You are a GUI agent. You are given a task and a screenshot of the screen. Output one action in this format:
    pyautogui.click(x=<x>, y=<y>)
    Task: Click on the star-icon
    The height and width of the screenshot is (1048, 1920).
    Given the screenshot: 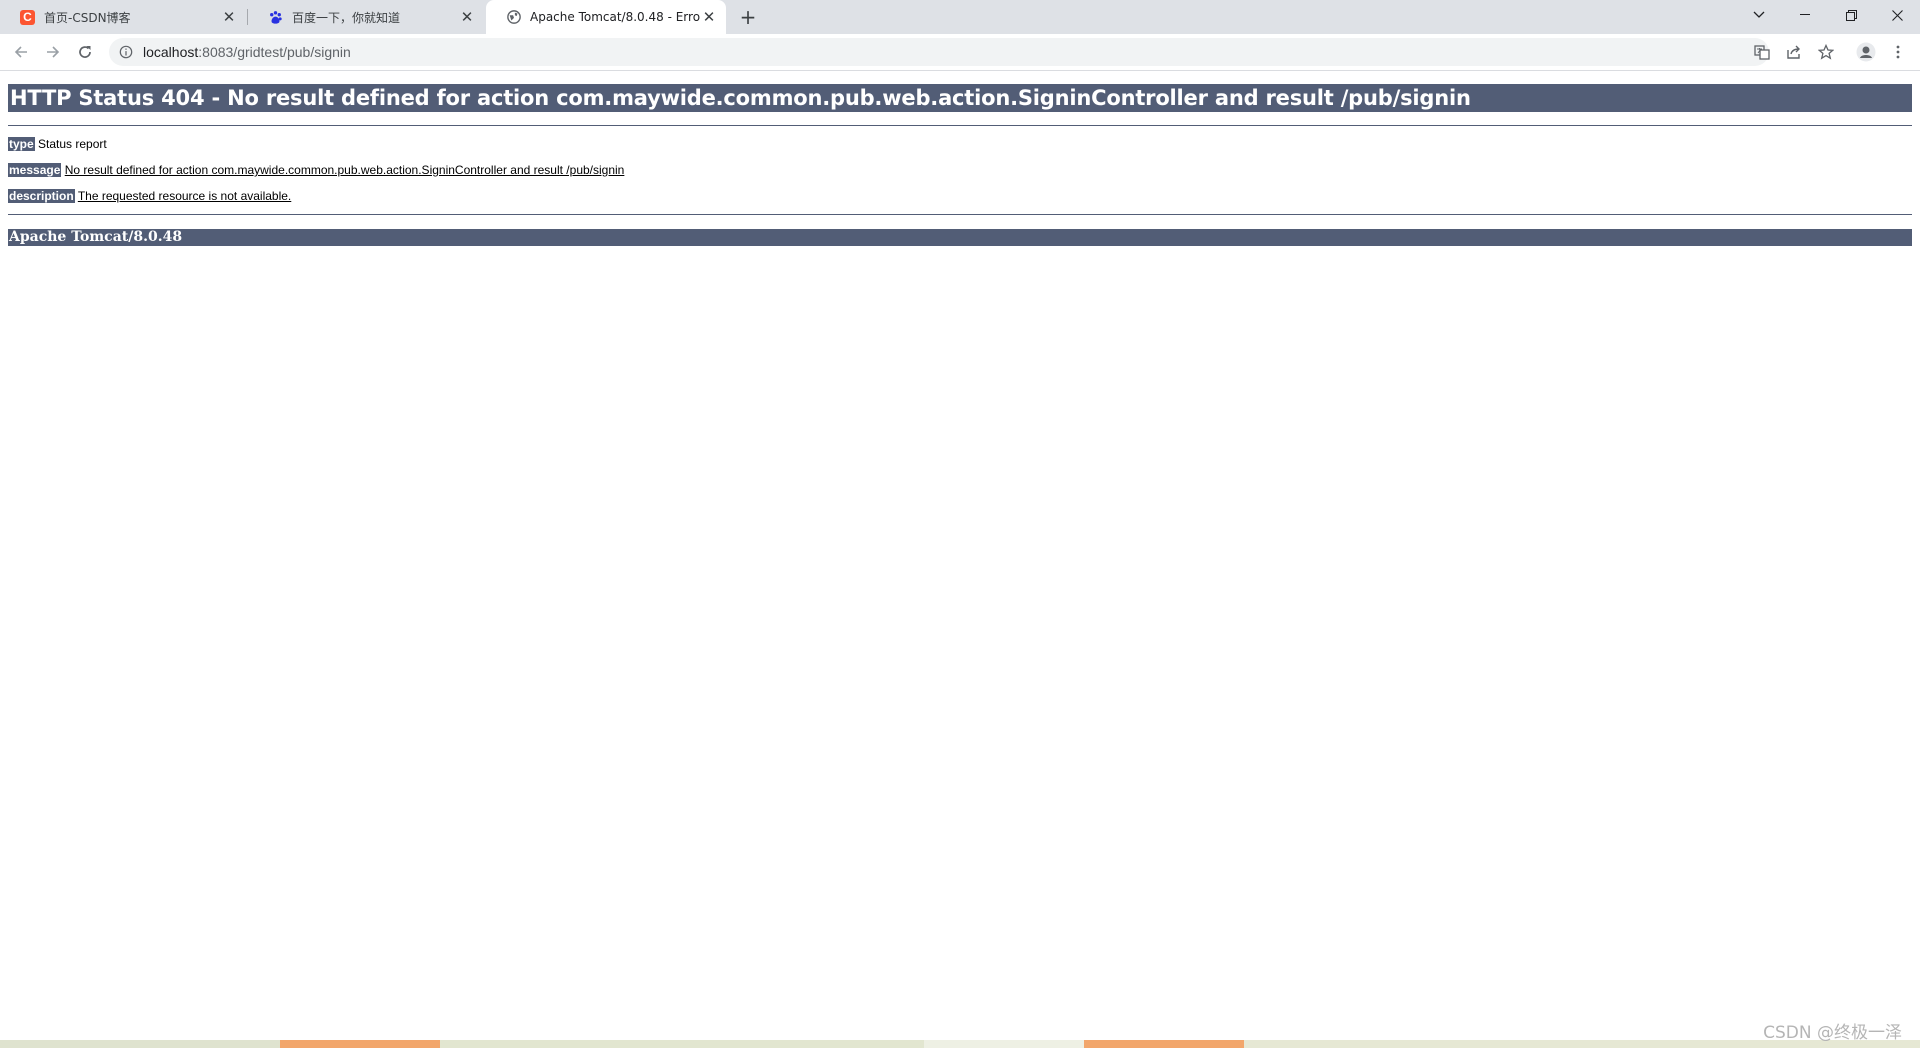 What is the action you would take?
    pyautogui.click(x=1826, y=52)
    